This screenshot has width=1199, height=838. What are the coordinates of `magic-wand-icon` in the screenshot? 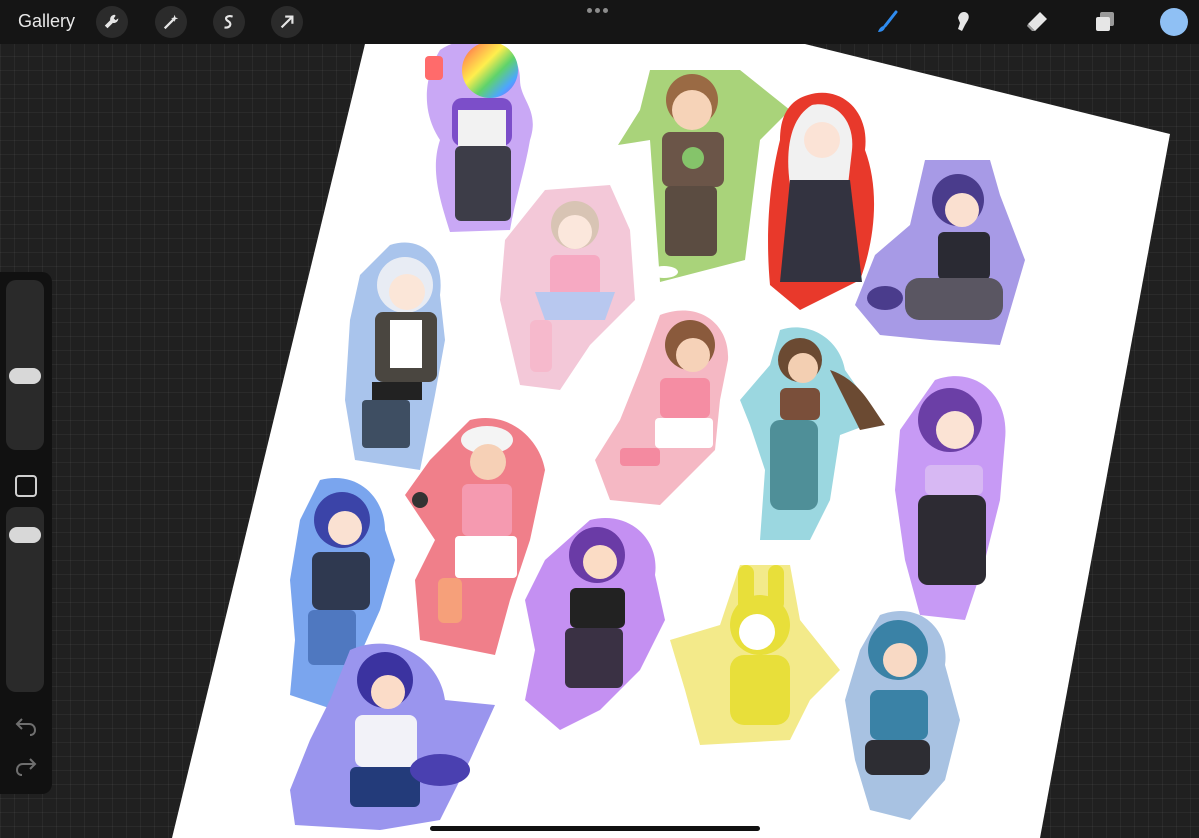 It's located at (171, 22).